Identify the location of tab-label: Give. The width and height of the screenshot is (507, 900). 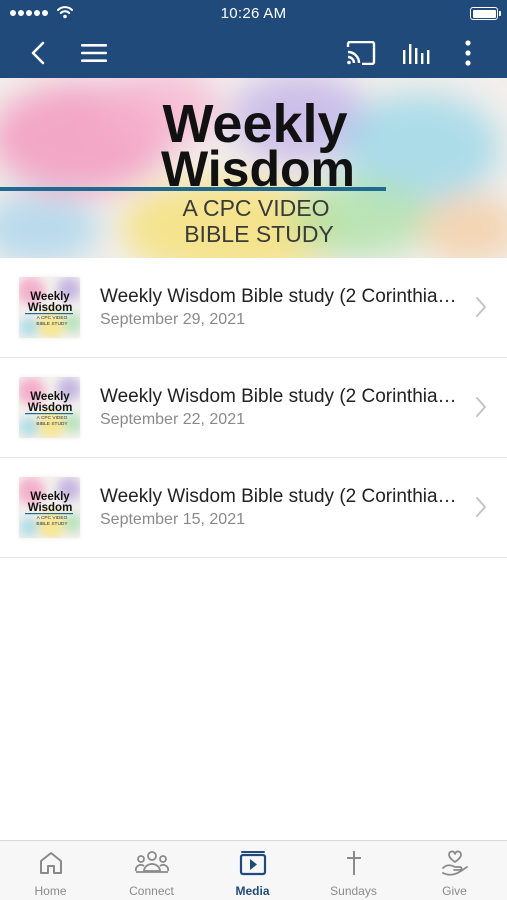
(454, 891).